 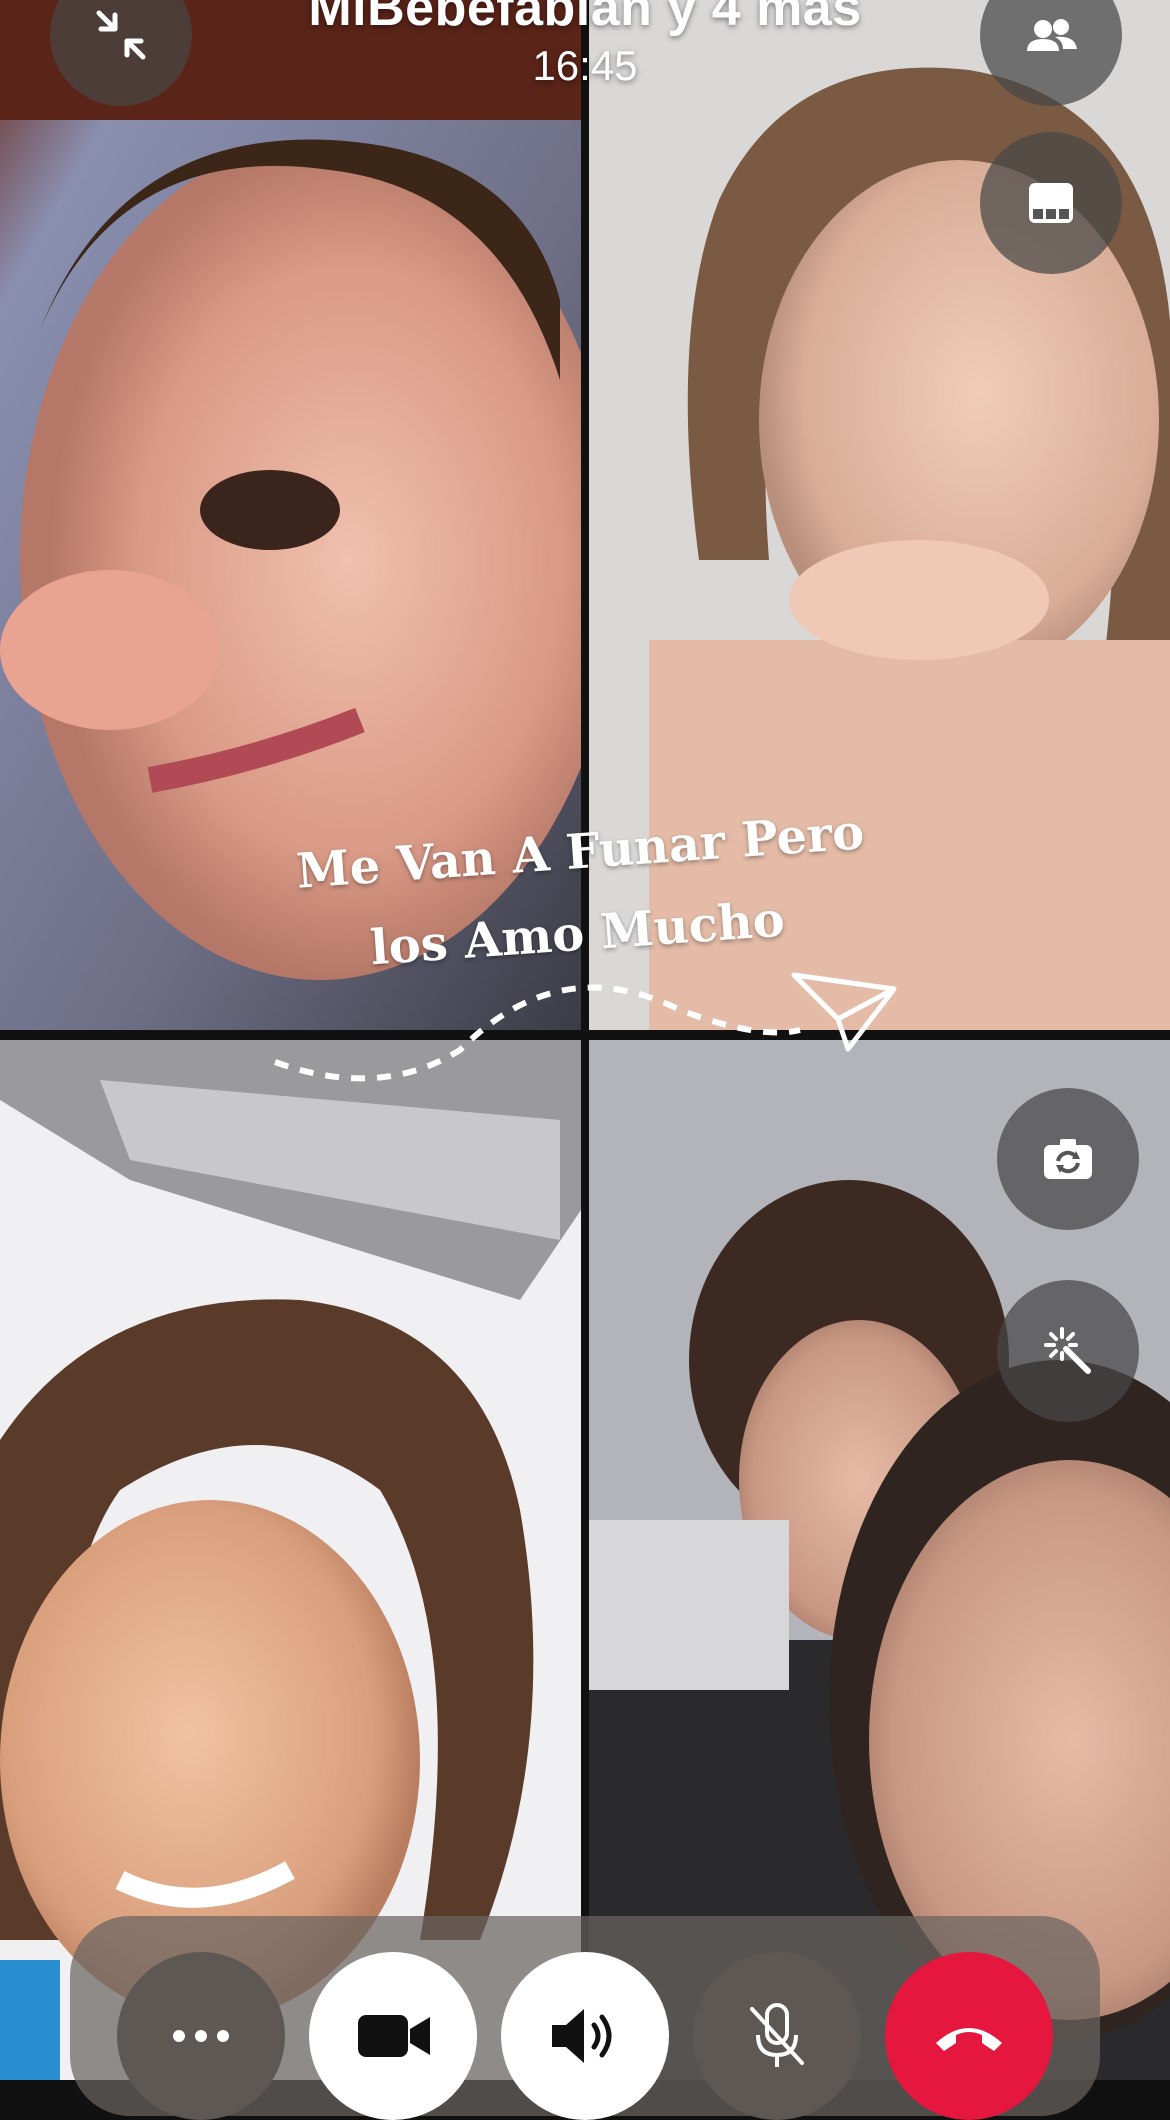 I want to click on more-button, so click(x=201, y=2036).